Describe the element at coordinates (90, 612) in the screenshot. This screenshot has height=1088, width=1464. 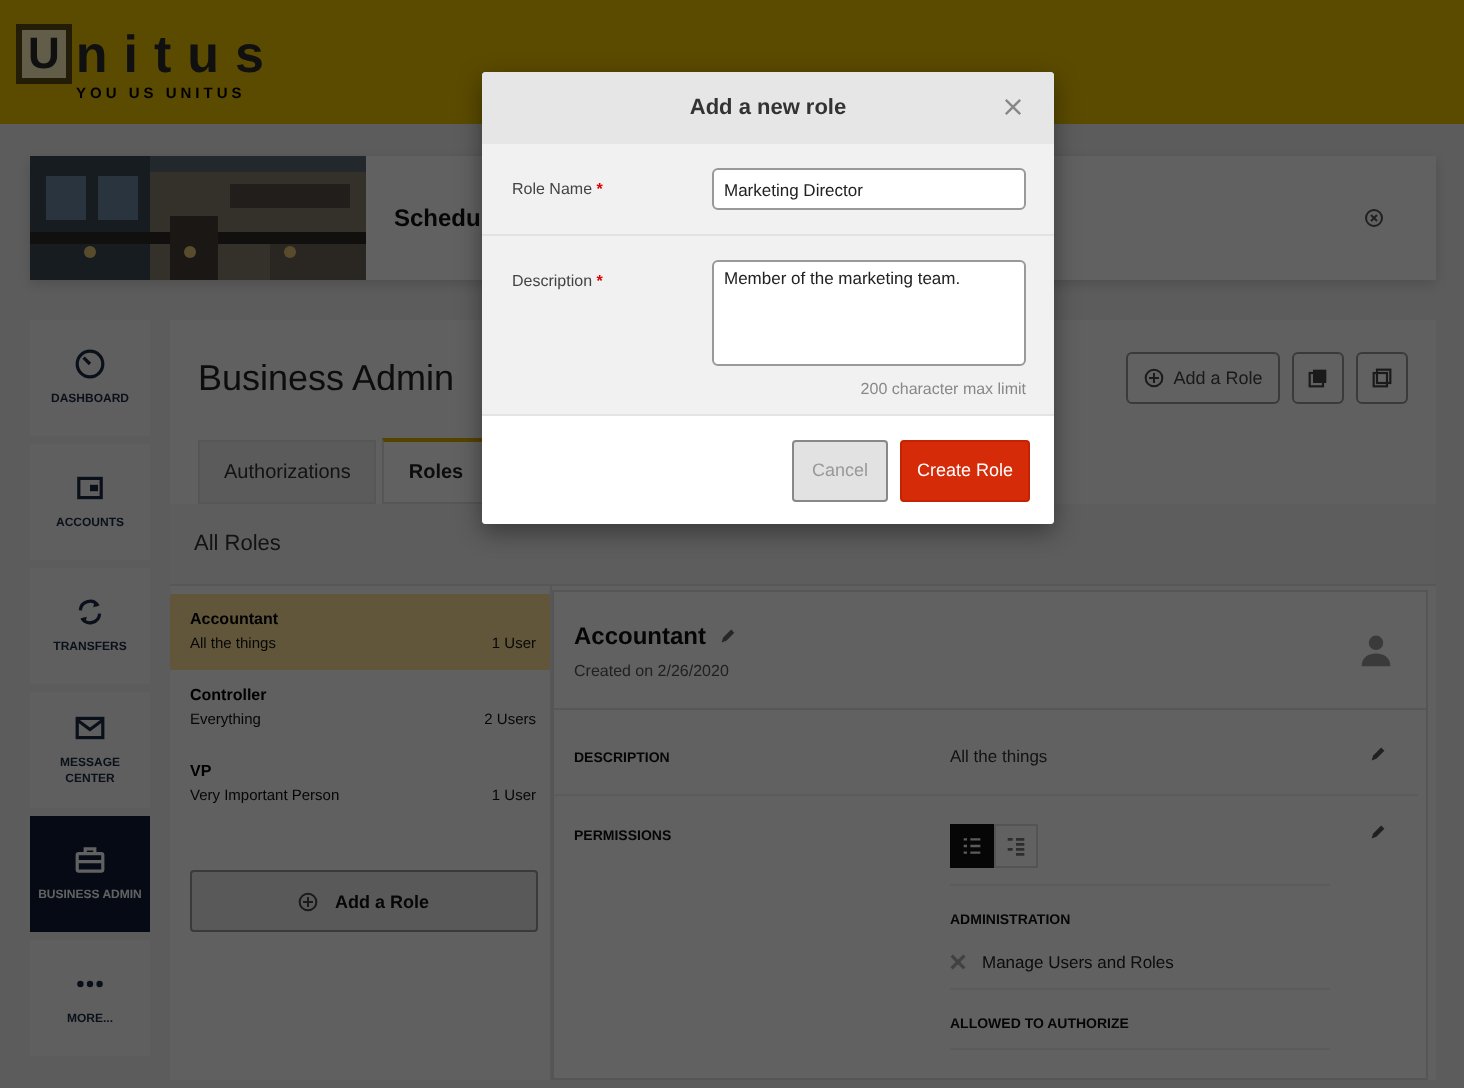
I see `refresh-icon` at that location.